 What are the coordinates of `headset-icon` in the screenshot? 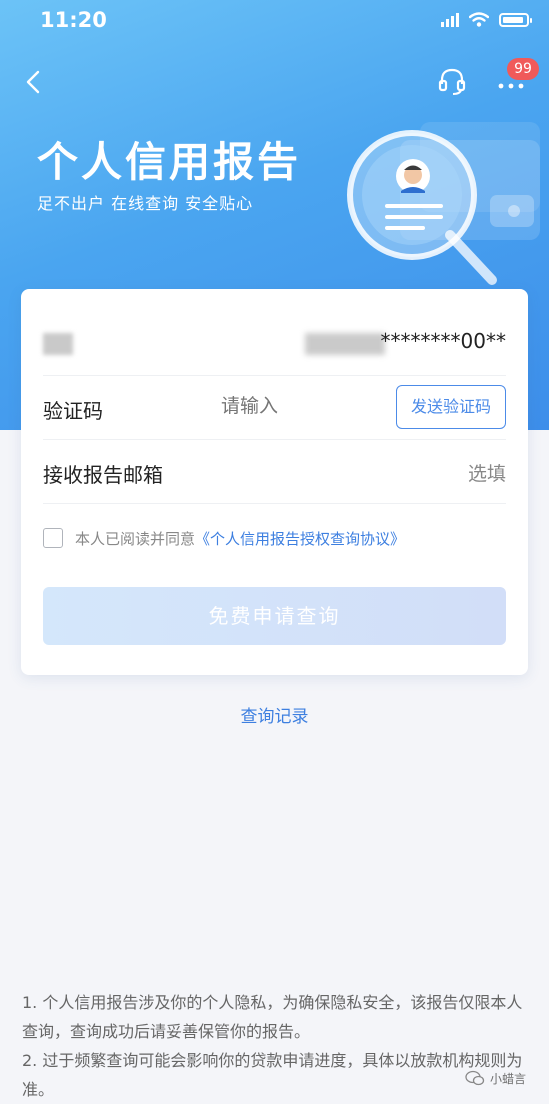 It's located at (452, 81).